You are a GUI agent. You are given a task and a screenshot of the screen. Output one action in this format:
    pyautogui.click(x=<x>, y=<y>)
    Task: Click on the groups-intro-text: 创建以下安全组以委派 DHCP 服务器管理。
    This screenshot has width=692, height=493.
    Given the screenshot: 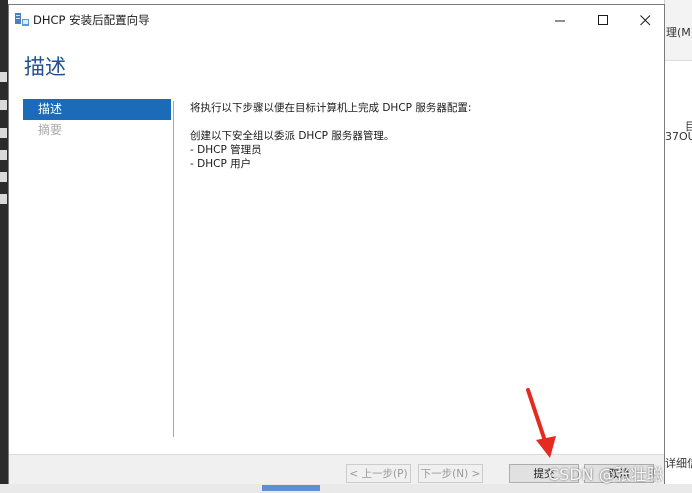 What is the action you would take?
    pyautogui.click(x=292, y=136)
    